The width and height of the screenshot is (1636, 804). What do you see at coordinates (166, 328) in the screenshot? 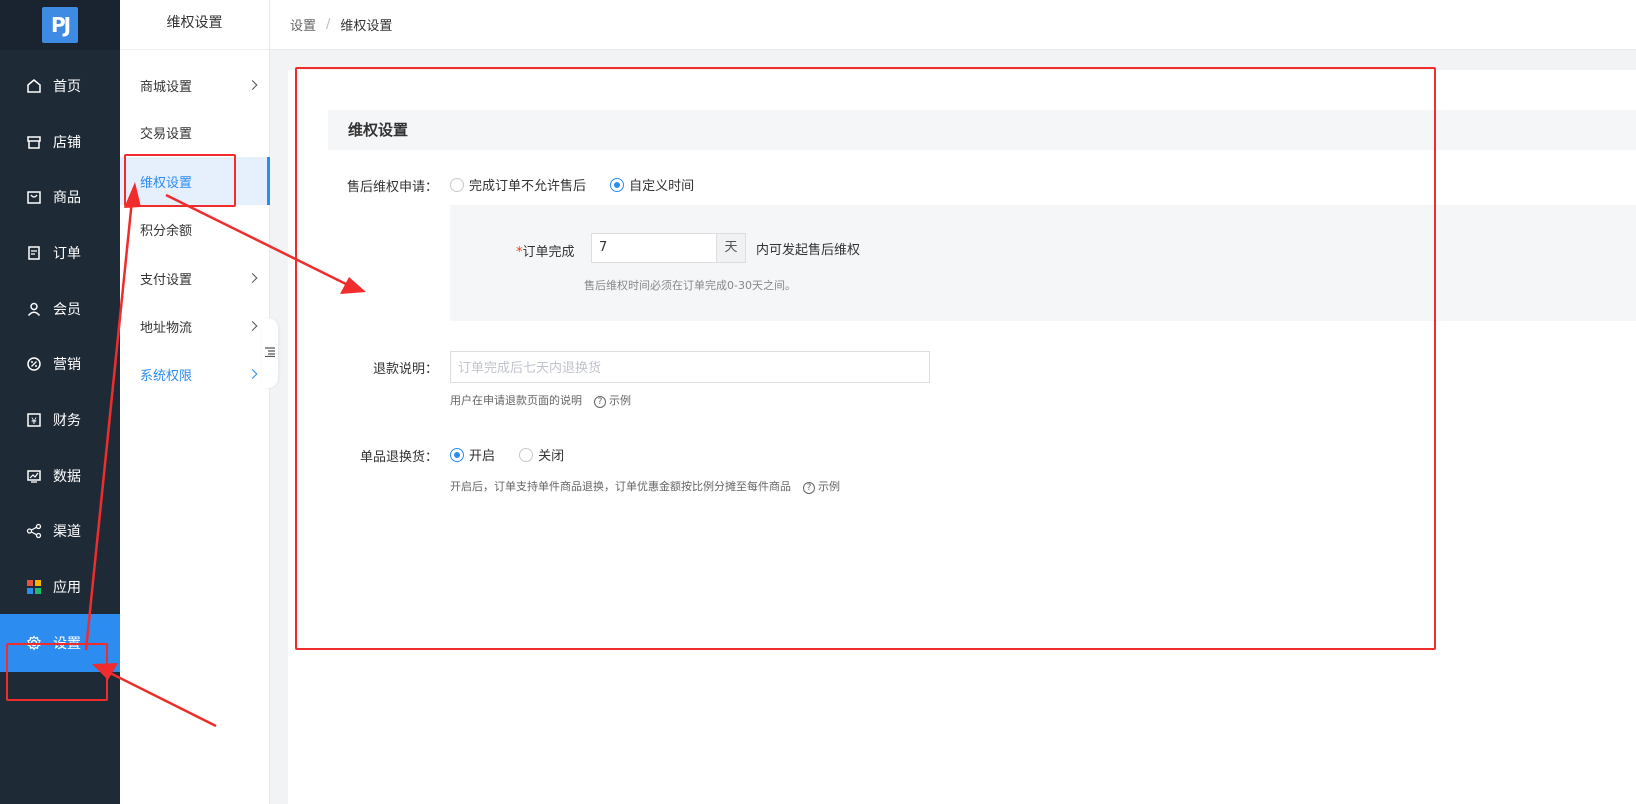
I see `sub-item-label: 地址物流` at bounding box center [166, 328].